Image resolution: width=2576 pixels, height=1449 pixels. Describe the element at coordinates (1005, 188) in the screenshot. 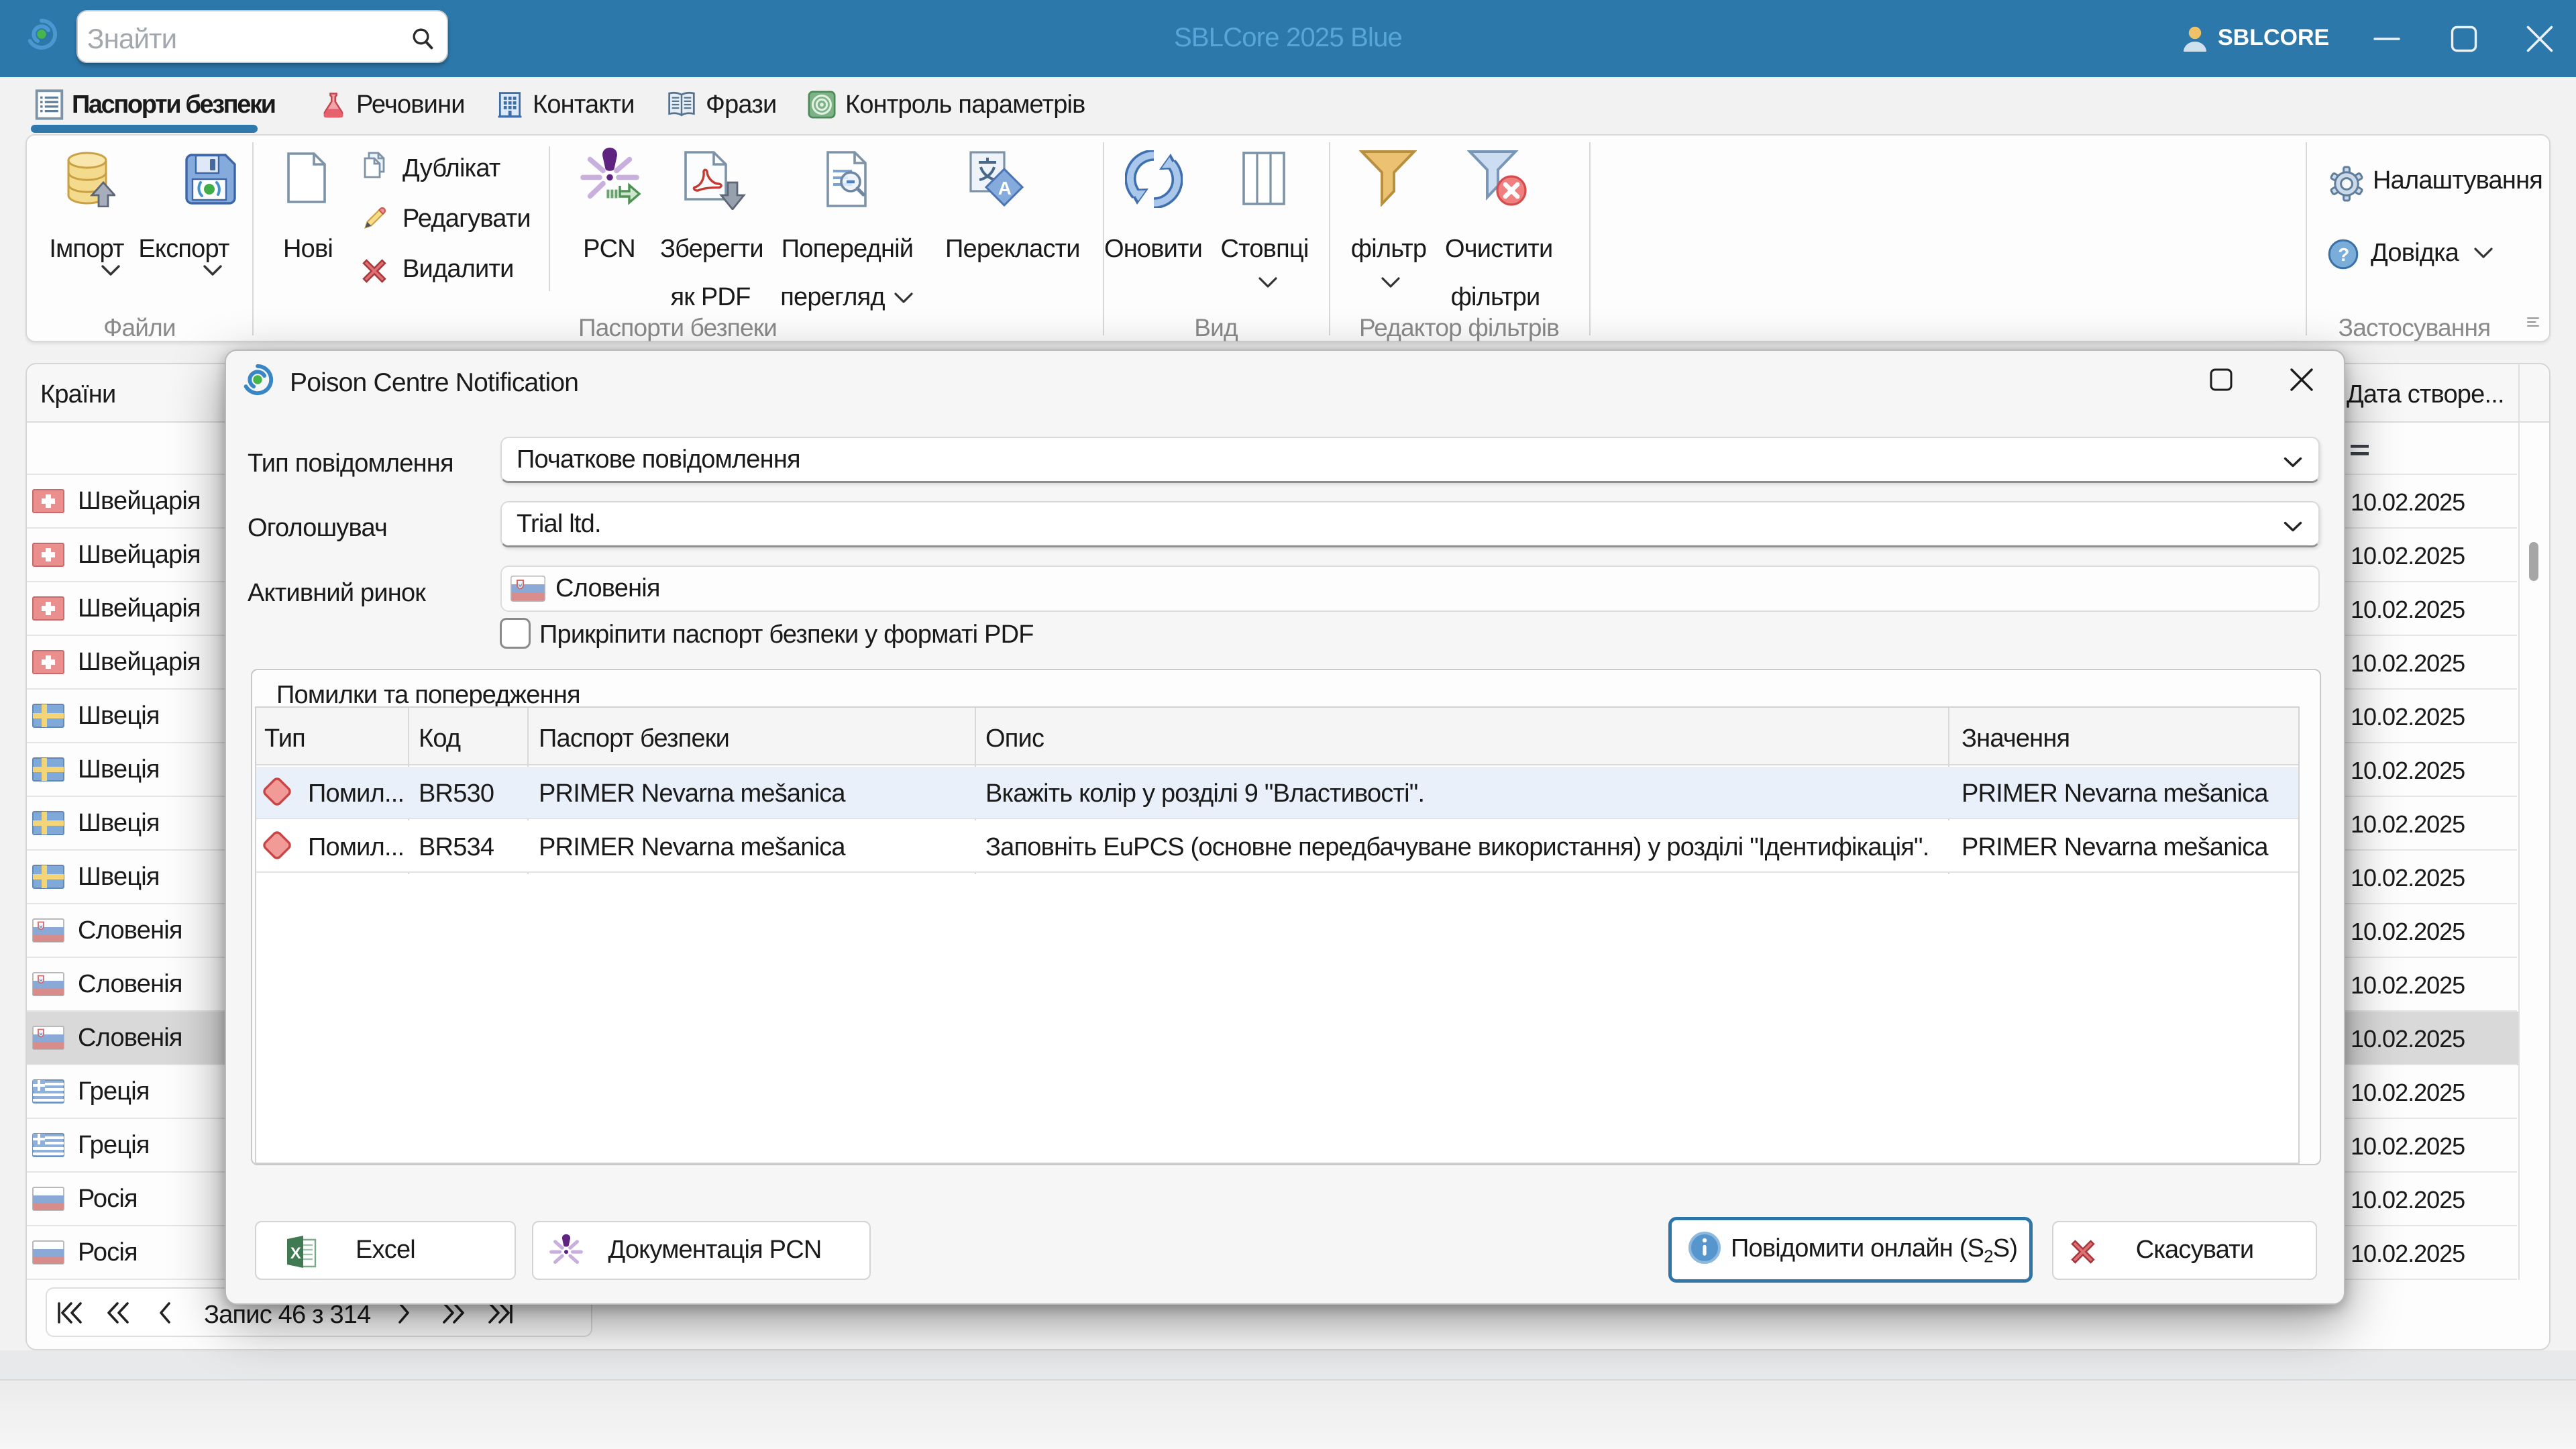

I see `svg-text: A` at that location.